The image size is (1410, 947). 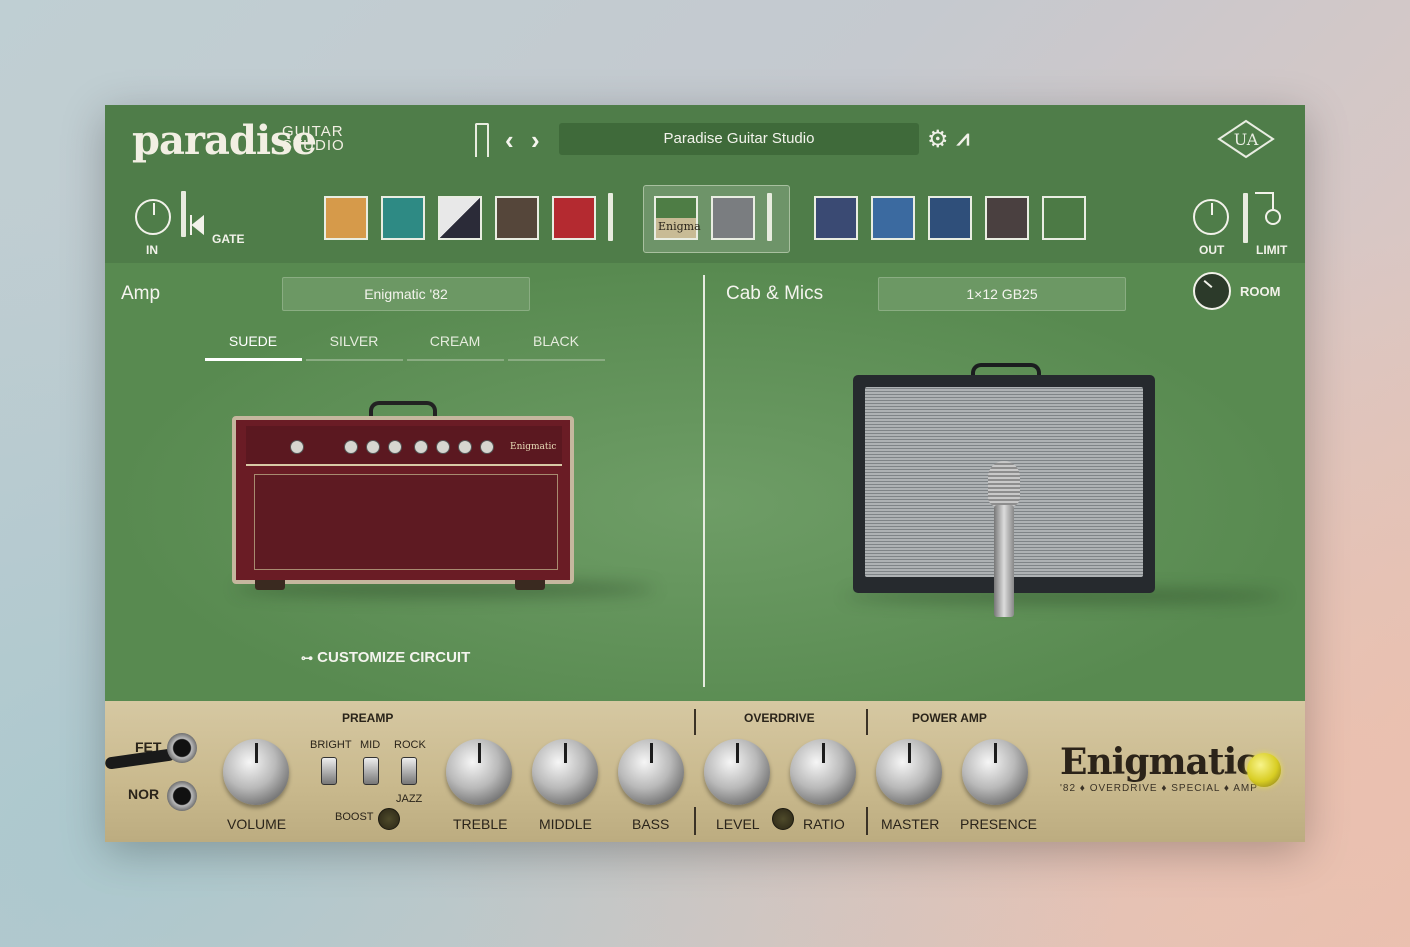 What do you see at coordinates (455, 341) in the screenshot?
I see `tab-cream: CREAM` at bounding box center [455, 341].